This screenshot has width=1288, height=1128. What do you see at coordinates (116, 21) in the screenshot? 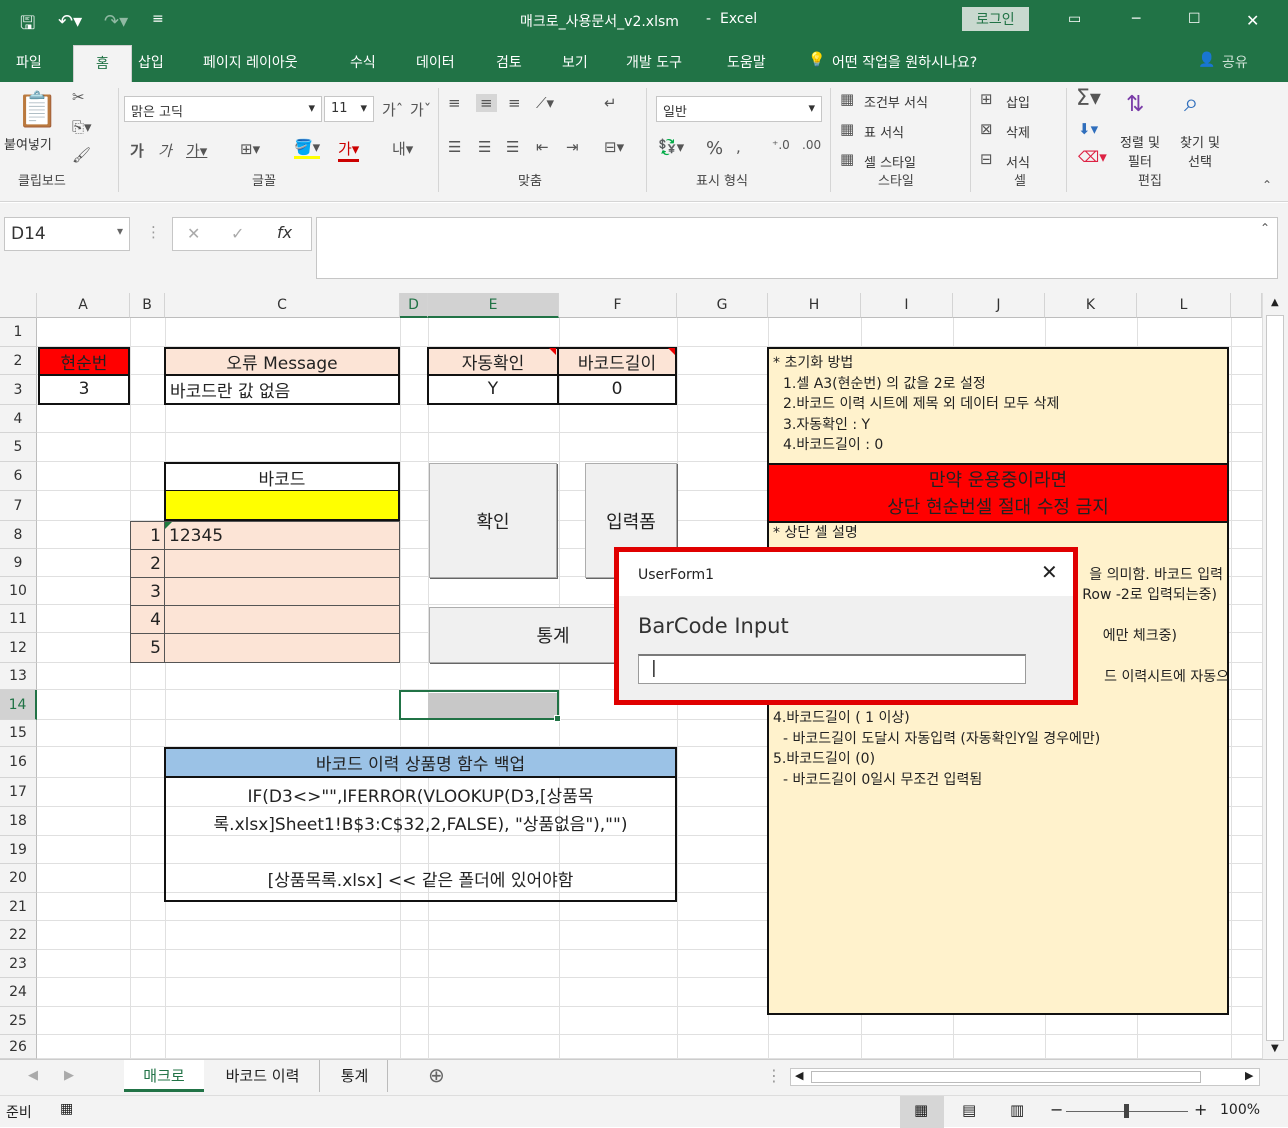
I see `redo-icon: ↷▾` at bounding box center [116, 21].